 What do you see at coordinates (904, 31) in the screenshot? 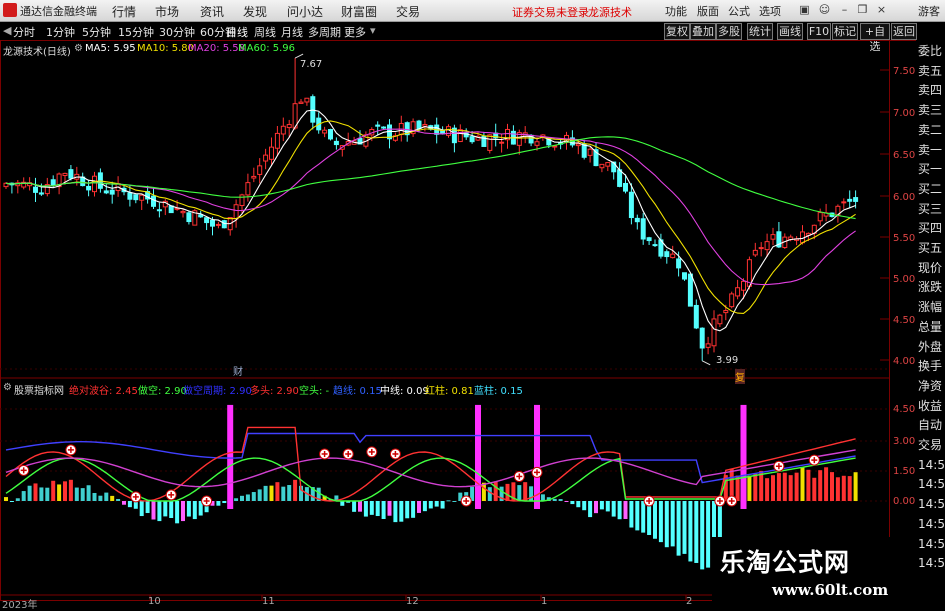
I see `back-button: 返回` at bounding box center [904, 31].